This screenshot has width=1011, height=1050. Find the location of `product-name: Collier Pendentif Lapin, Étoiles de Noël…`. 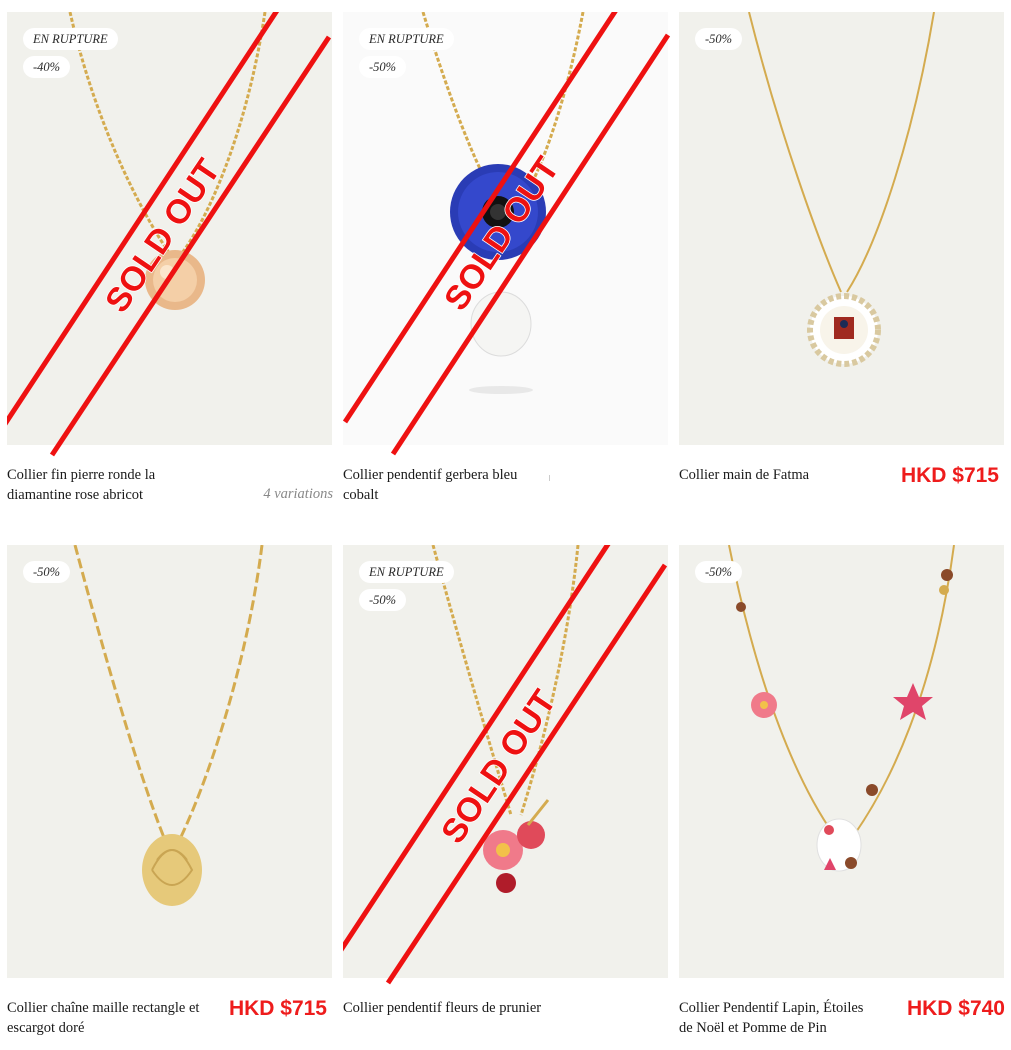

product-name: Collier Pendentif Lapin, Étoiles de Noël… is located at coordinates (779, 1018).